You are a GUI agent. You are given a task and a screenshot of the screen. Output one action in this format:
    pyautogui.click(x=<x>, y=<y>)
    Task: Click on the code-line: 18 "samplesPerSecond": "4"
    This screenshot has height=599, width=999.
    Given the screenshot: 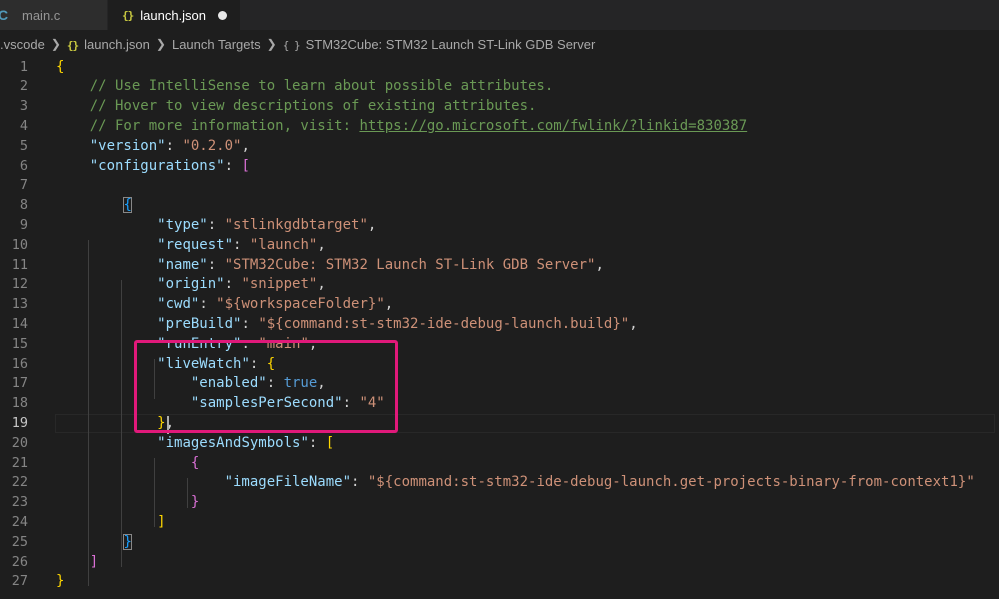 What is the action you would take?
    pyautogui.click(x=499, y=404)
    